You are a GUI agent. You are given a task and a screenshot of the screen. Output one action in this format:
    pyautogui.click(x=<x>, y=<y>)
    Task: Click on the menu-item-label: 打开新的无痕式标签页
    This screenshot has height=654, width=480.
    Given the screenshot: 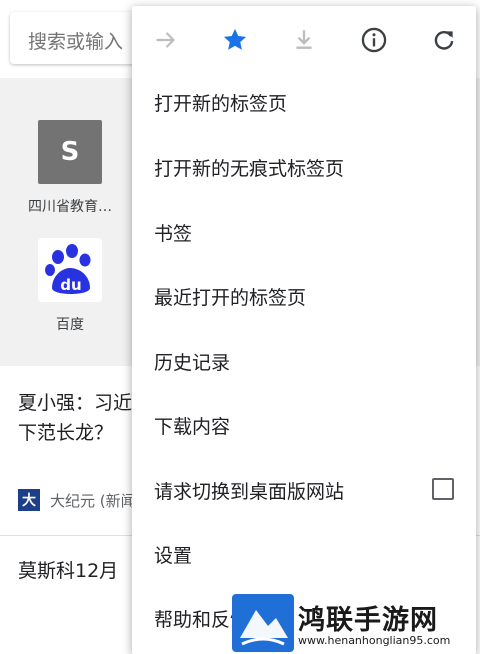 What is the action you would take?
    pyautogui.click(x=249, y=168)
    